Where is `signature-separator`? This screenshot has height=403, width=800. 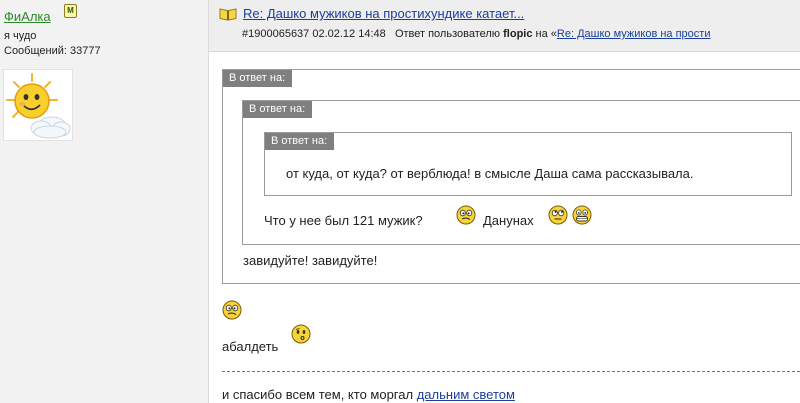 signature-separator is located at coordinates (511, 371).